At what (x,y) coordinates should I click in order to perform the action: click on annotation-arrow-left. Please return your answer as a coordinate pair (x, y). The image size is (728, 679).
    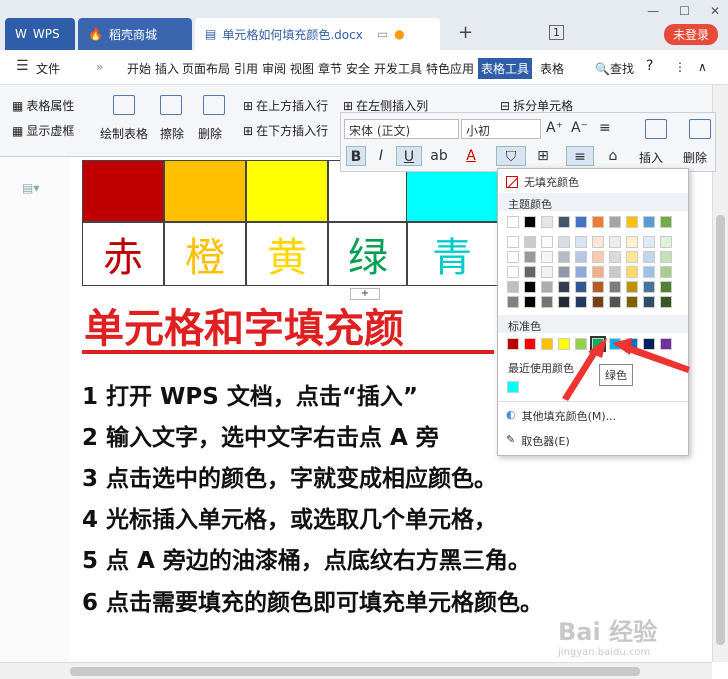
    Looking at the image, I should click on (580, 374).